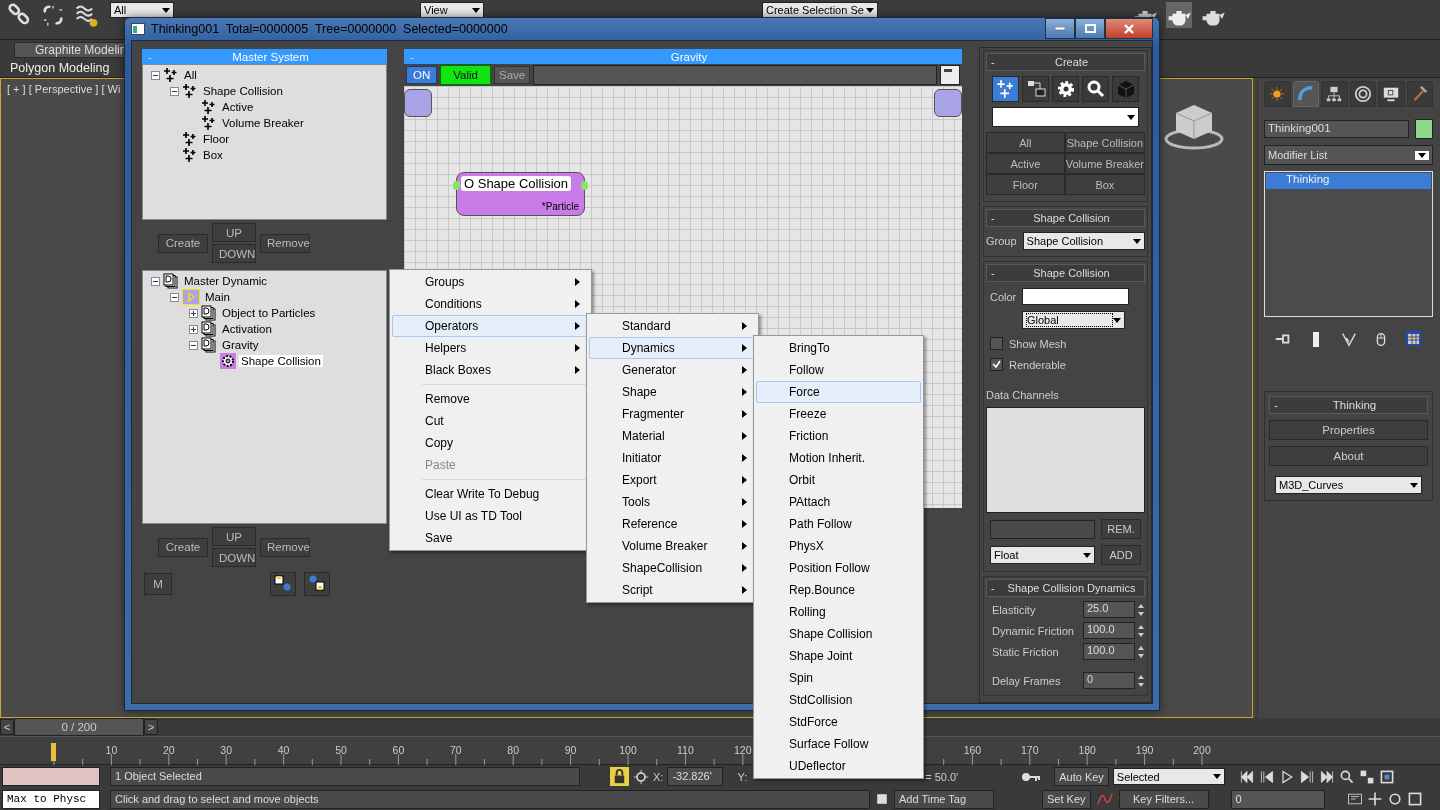 Image resolution: width=1440 pixels, height=810 pixels. I want to click on m-button: M, so click(158, 584).